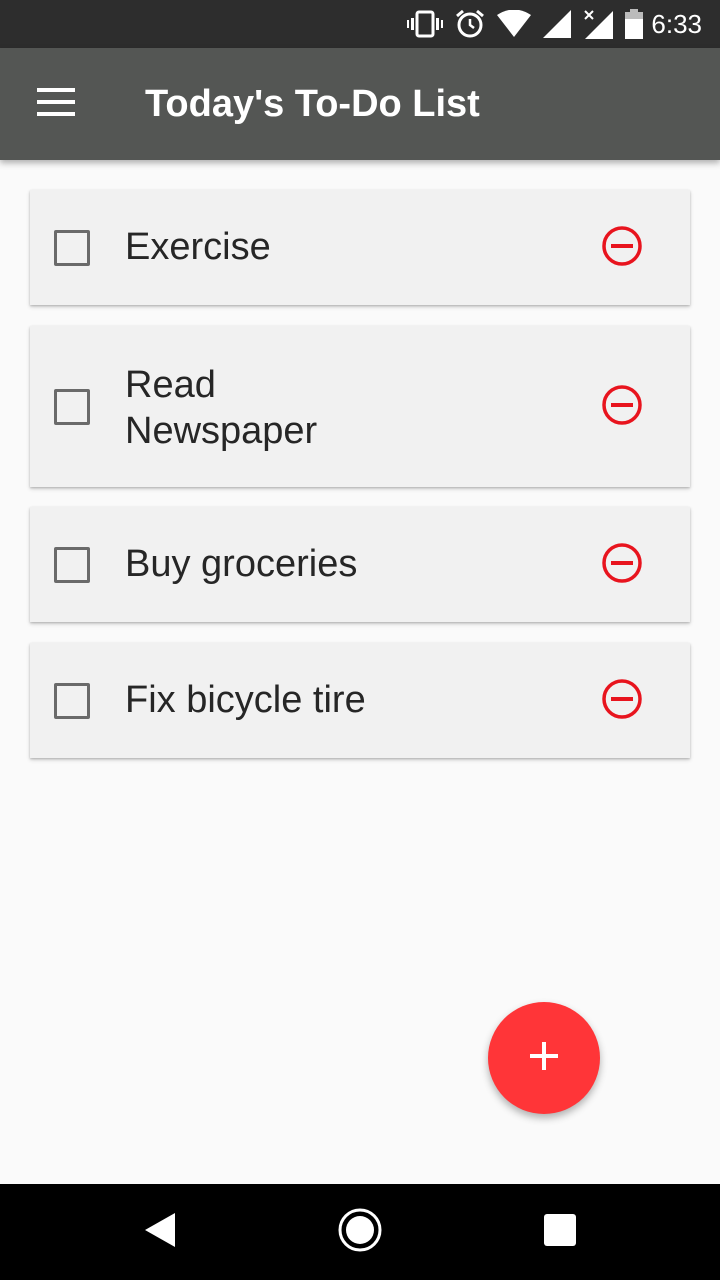 The height and width of the screenshot is (1280, 720). Describe the element at coordinates (360, 24) in the screenshot. I see `status-bar: 6:33` at that location.